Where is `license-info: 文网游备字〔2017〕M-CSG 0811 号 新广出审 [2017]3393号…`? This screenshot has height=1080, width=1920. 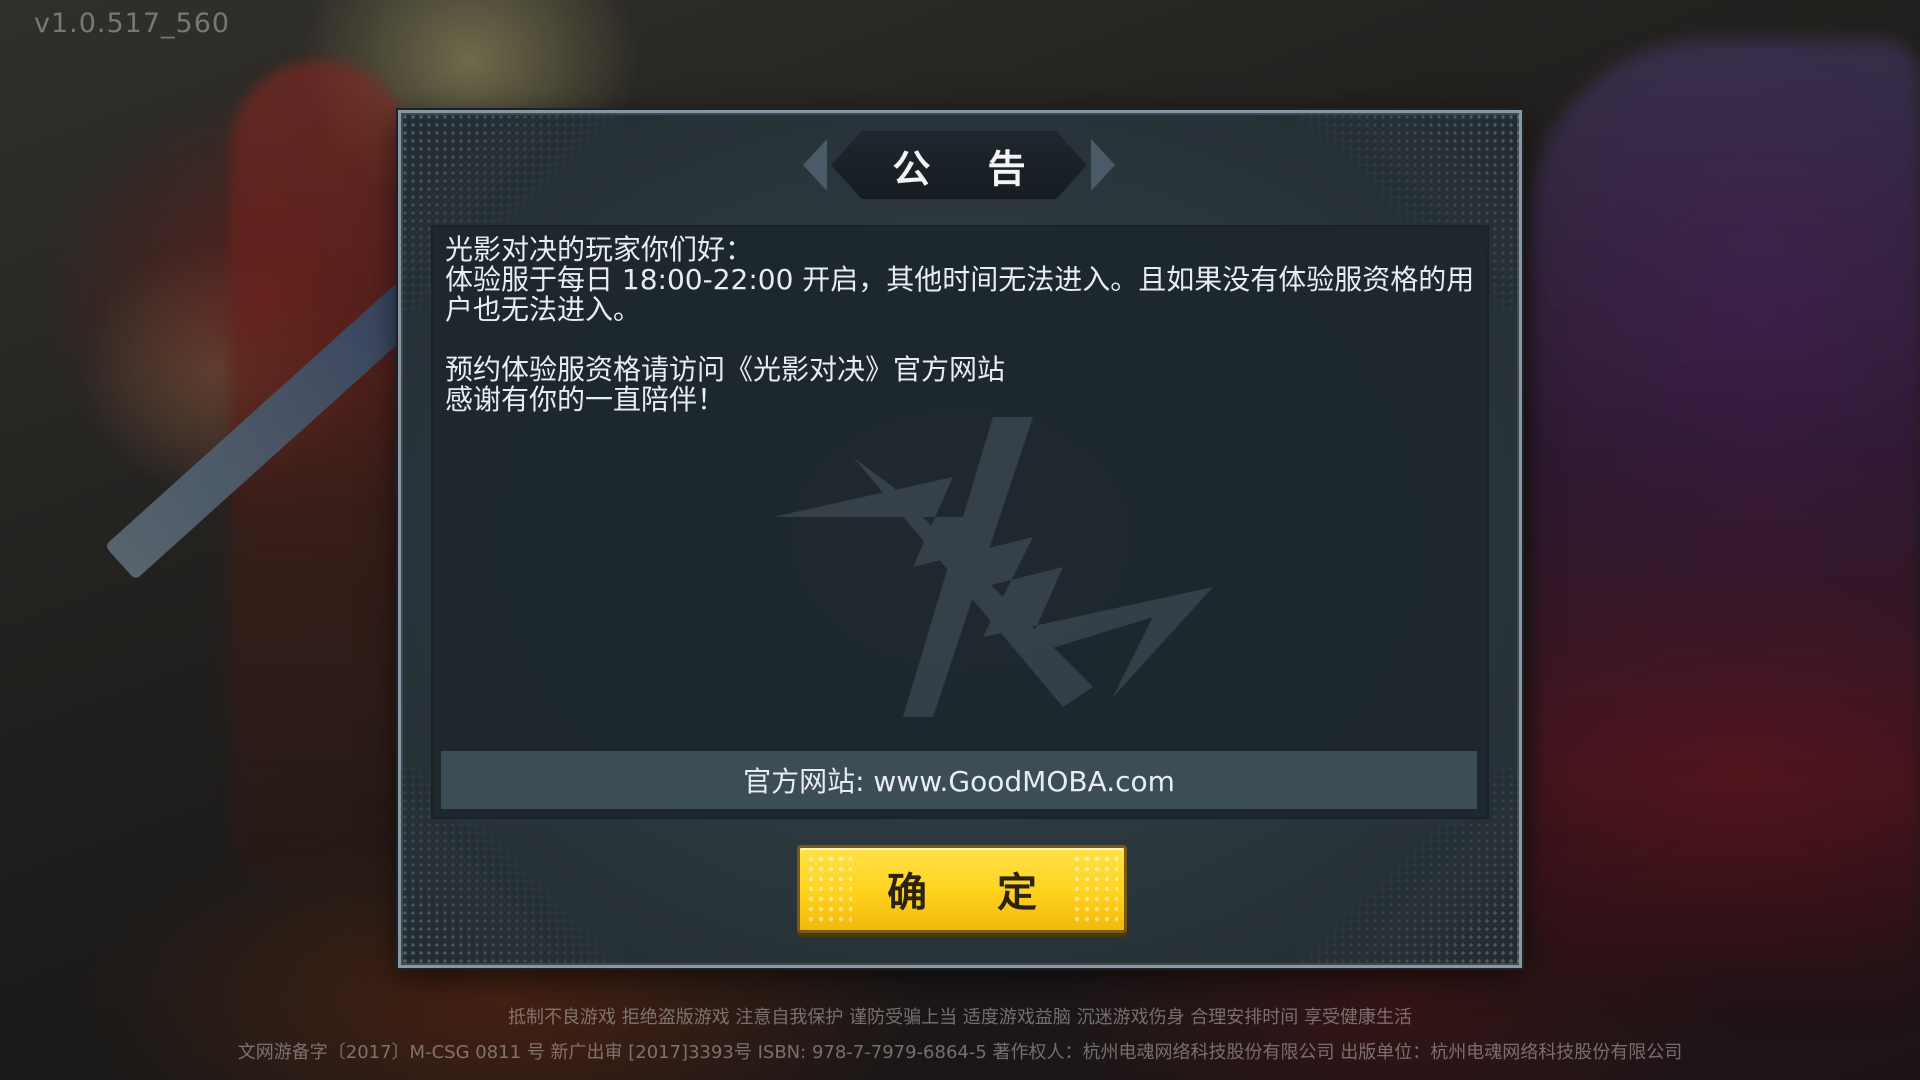 license-info: 文网游备字〔2017〕M-CSG 0811 号 新广出审 [2017]3393号… is located at coordinates (960, 1052).